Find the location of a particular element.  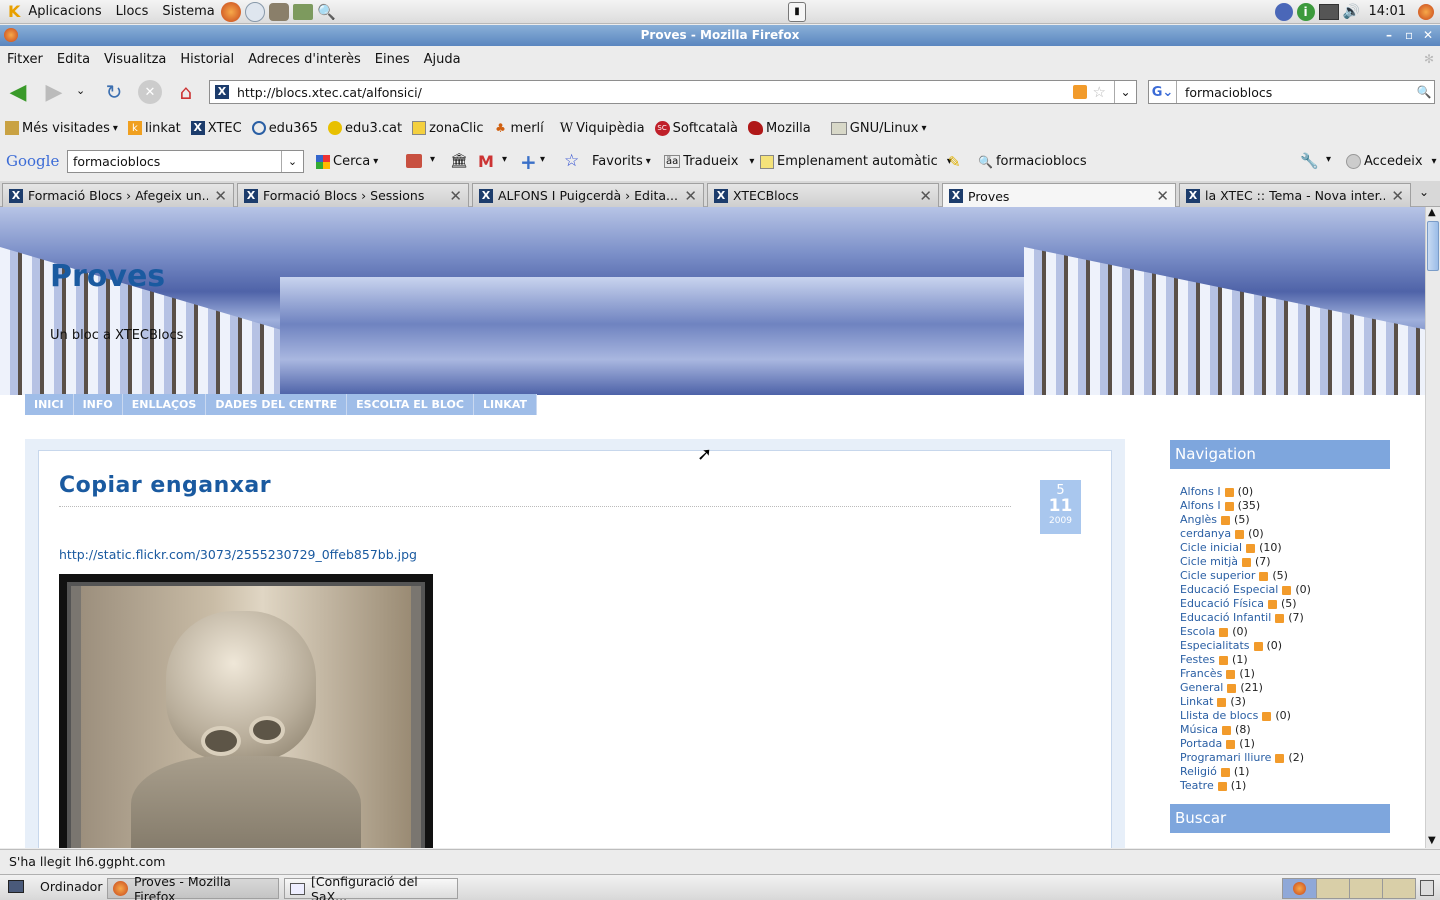

gimp-launcher-icon is located at coordinates (278, 11).